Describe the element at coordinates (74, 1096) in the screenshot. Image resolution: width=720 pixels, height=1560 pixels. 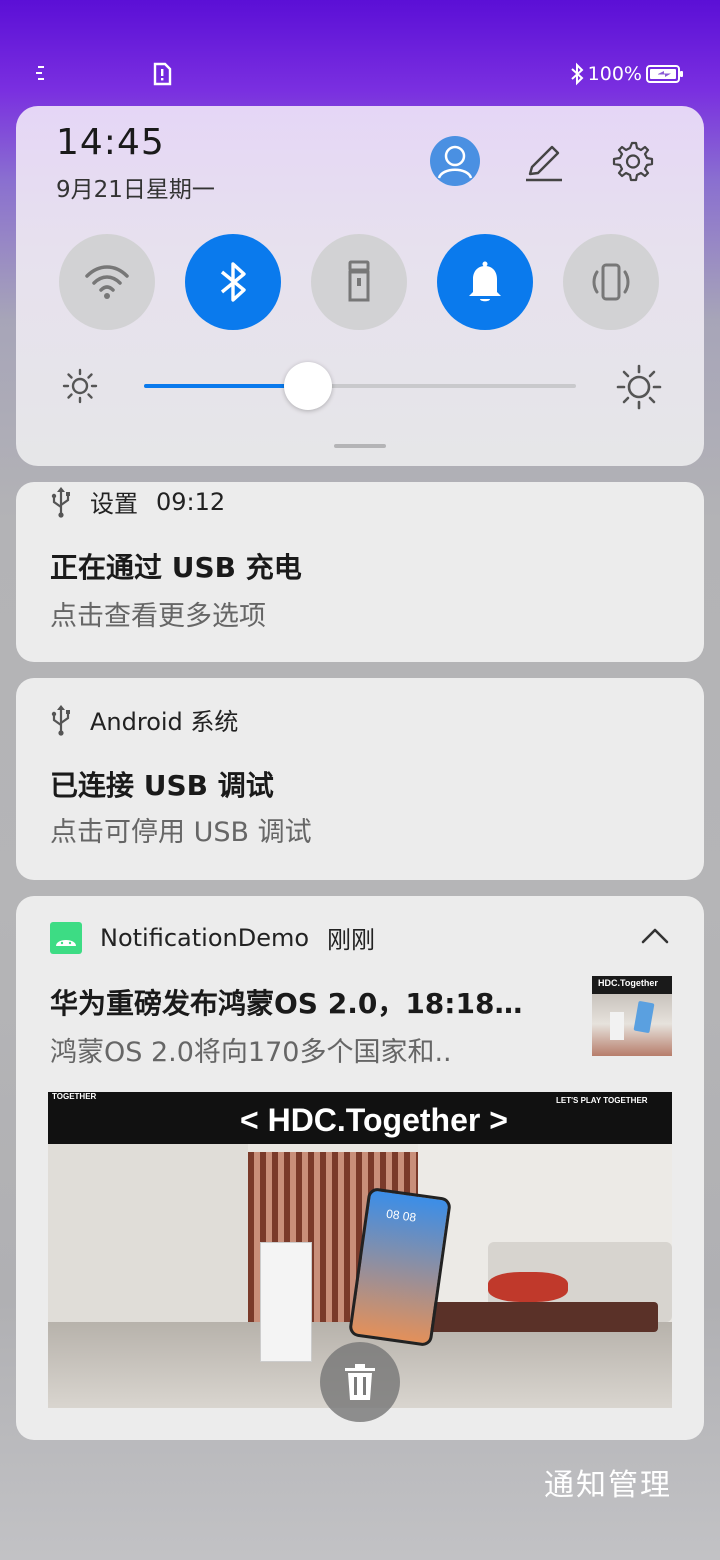
I see `image-left-tag: TOGETHER` at that location.